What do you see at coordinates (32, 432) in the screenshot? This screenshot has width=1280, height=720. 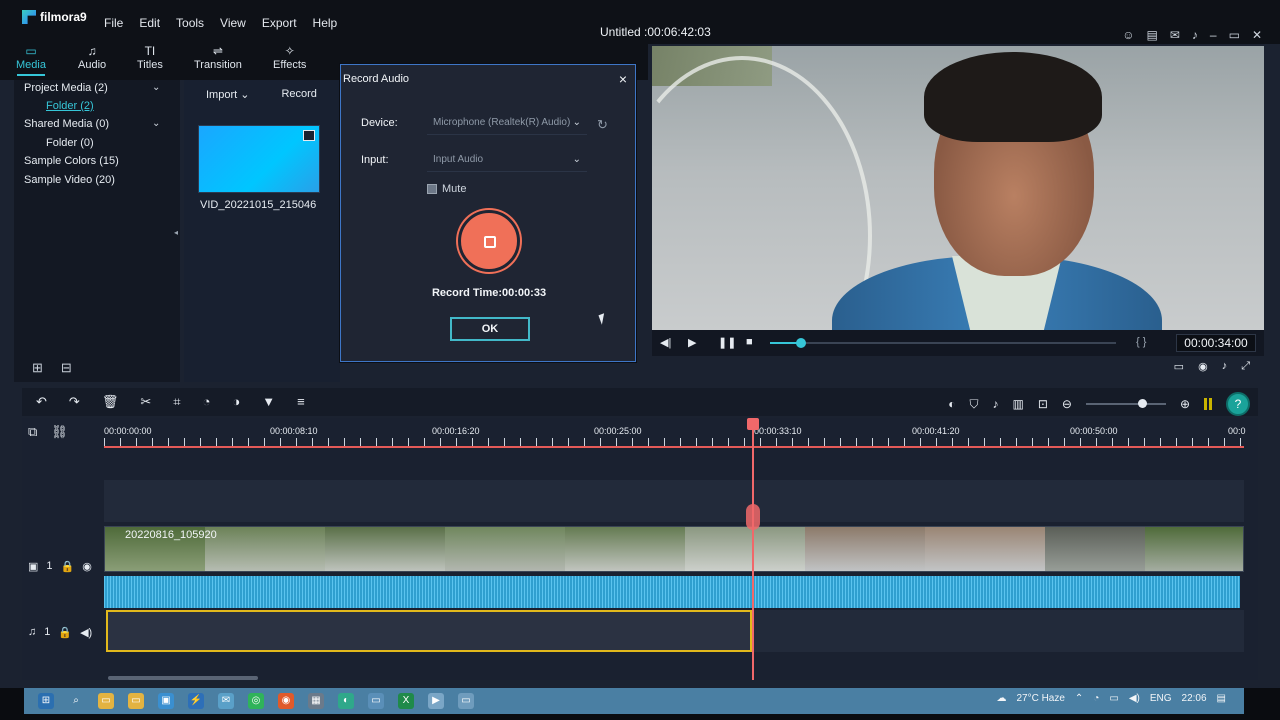 I see `add-track-icon: ⧉` at bounding box center [32, 432].